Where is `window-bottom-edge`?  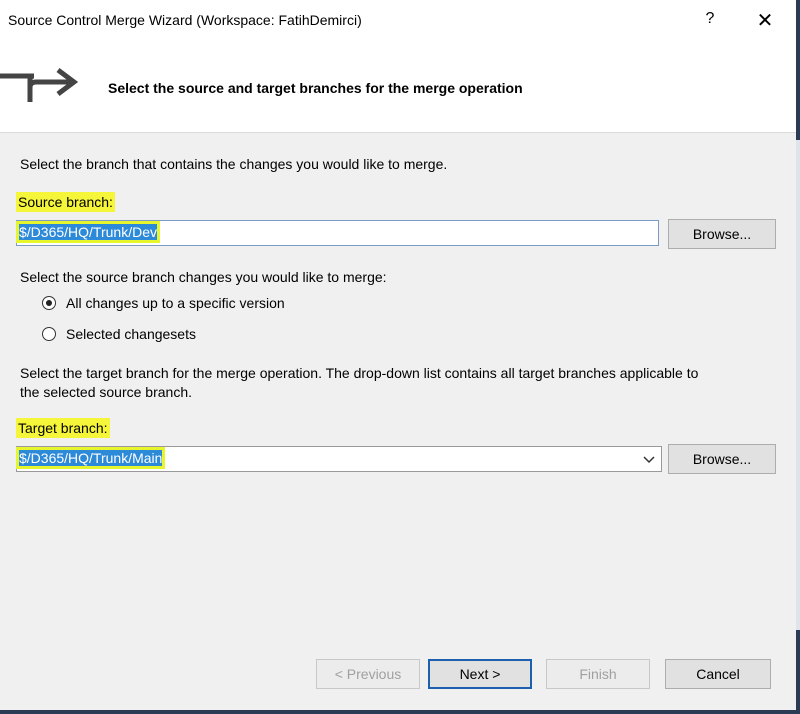 window-bottom-edge is located at coordinates (398, 712).